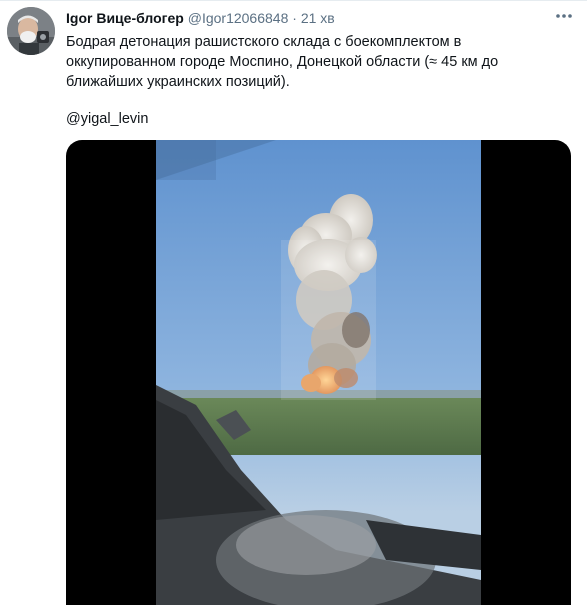  Describe the element at coordinates (125, 18) in the screenshot. I see `display-name: Igor Вице-блогер` at that location.